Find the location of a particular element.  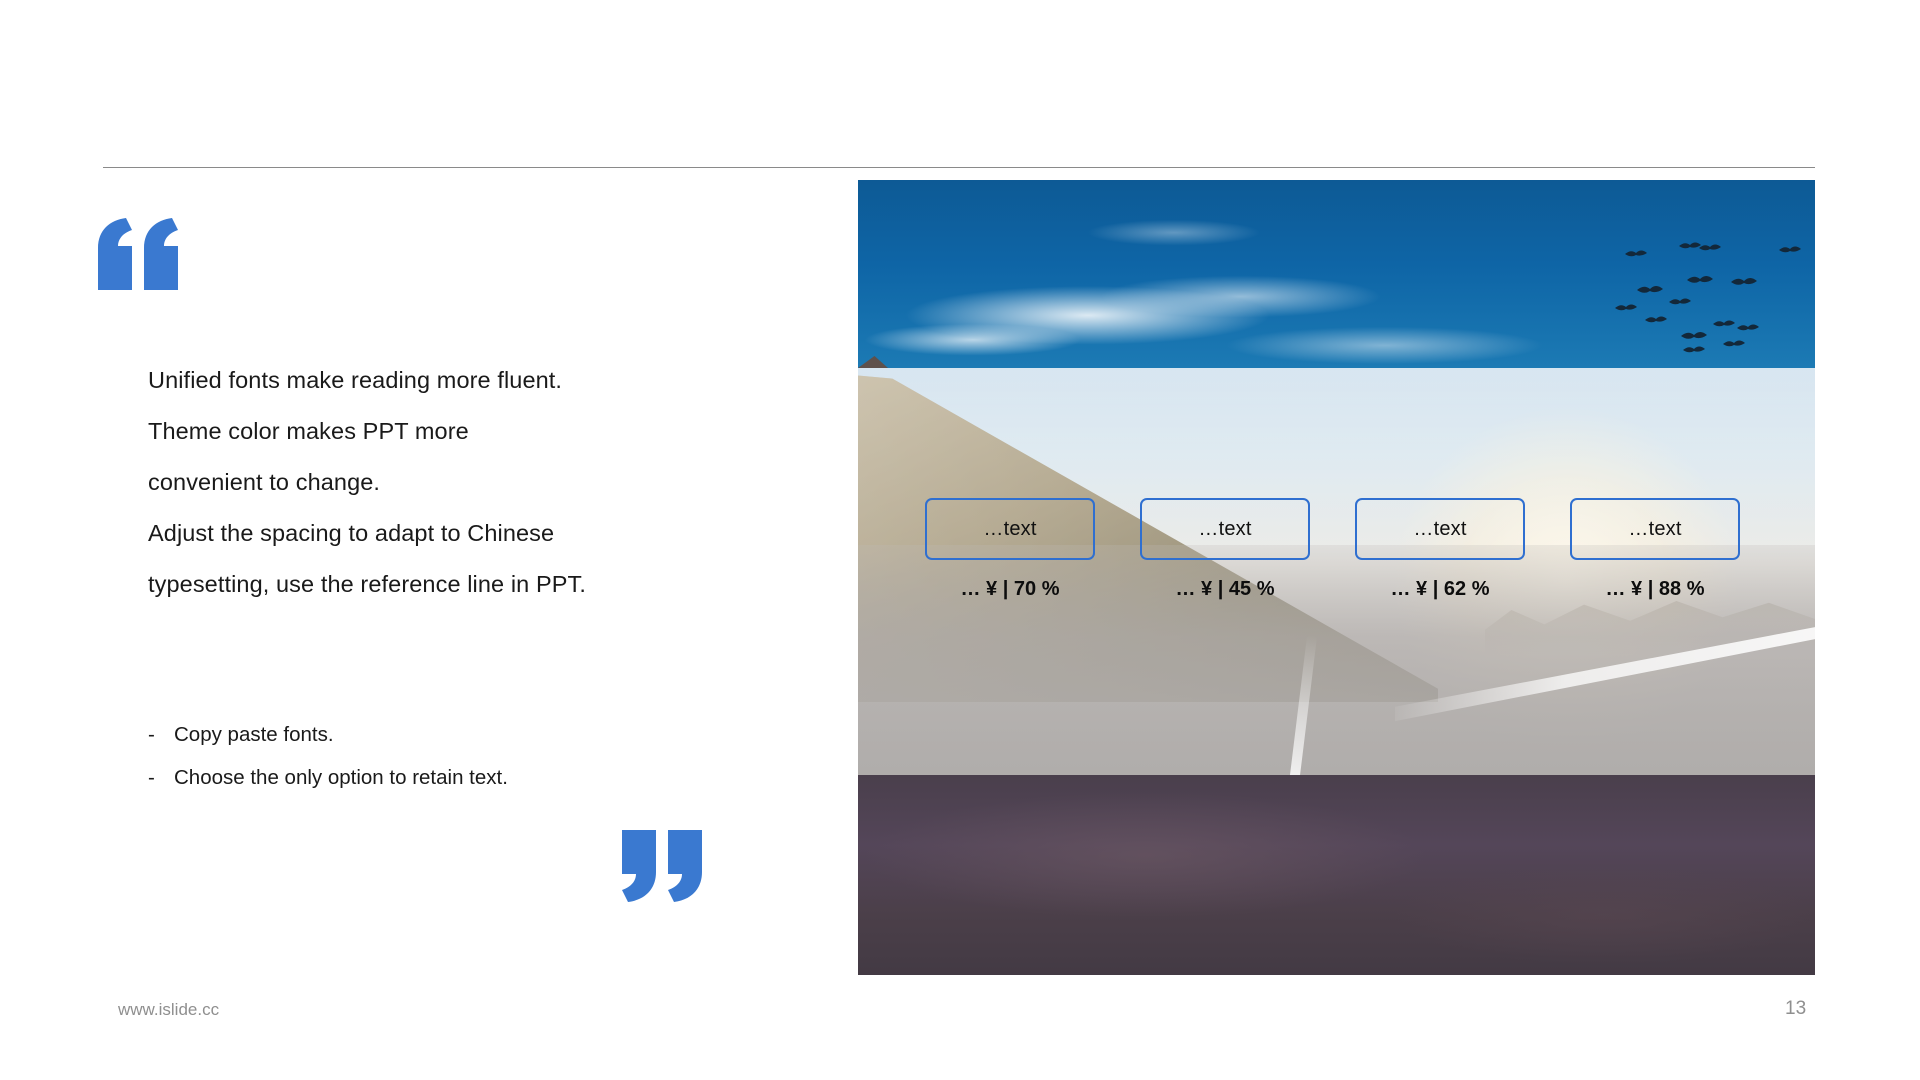

quote-line: Theme color makes PPT more is located at coordinates (308, 431).